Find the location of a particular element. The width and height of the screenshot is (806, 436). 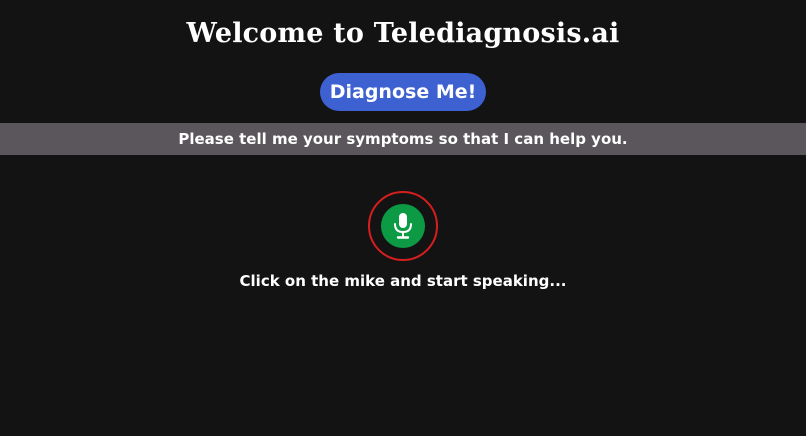

microphone-icon is located at coordinates (403, 226).